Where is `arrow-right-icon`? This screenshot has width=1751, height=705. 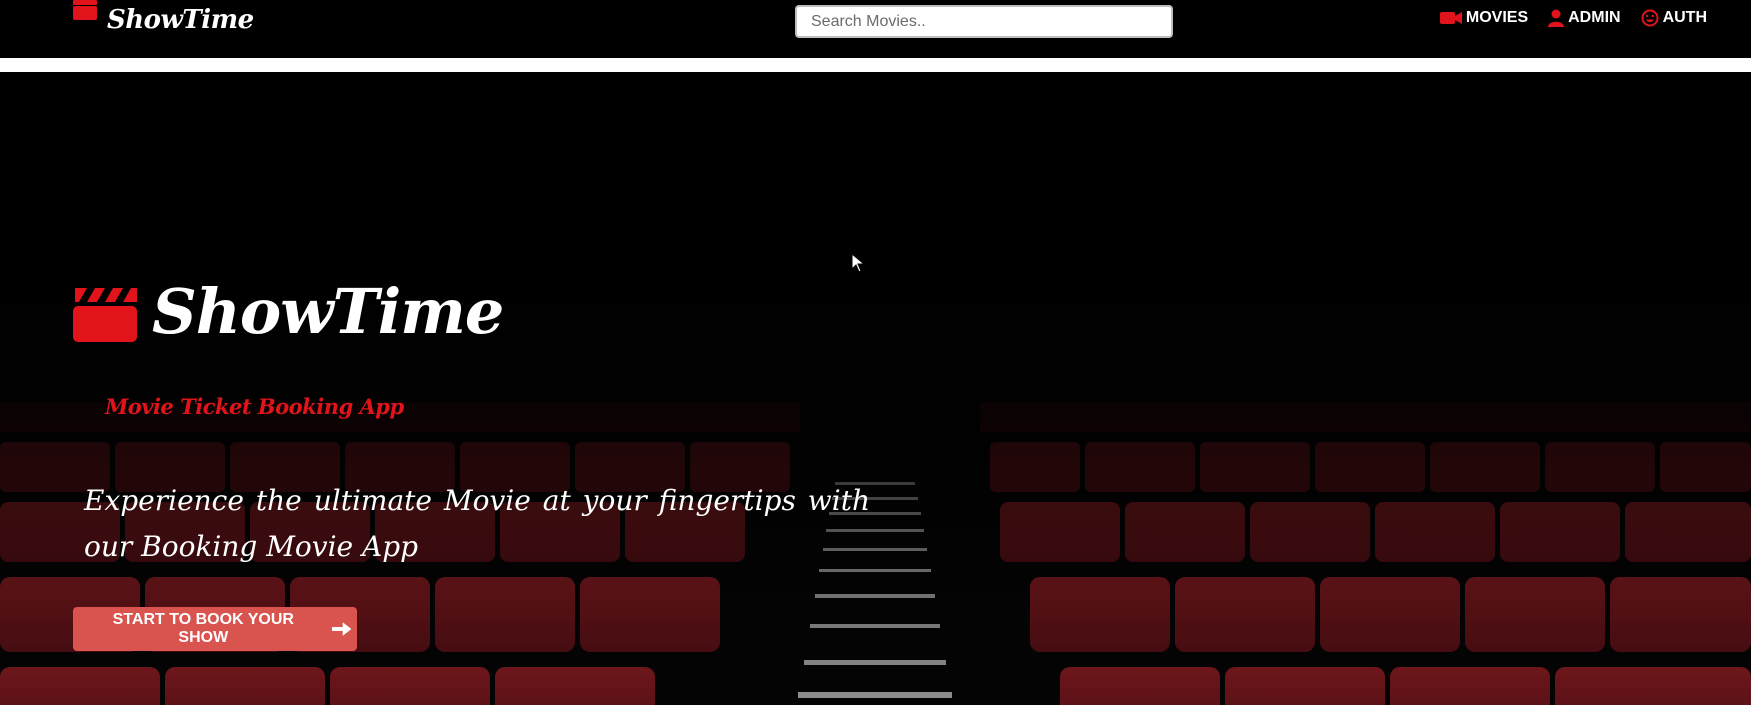
arrow-right-icon is located at coordinates (341, 629).